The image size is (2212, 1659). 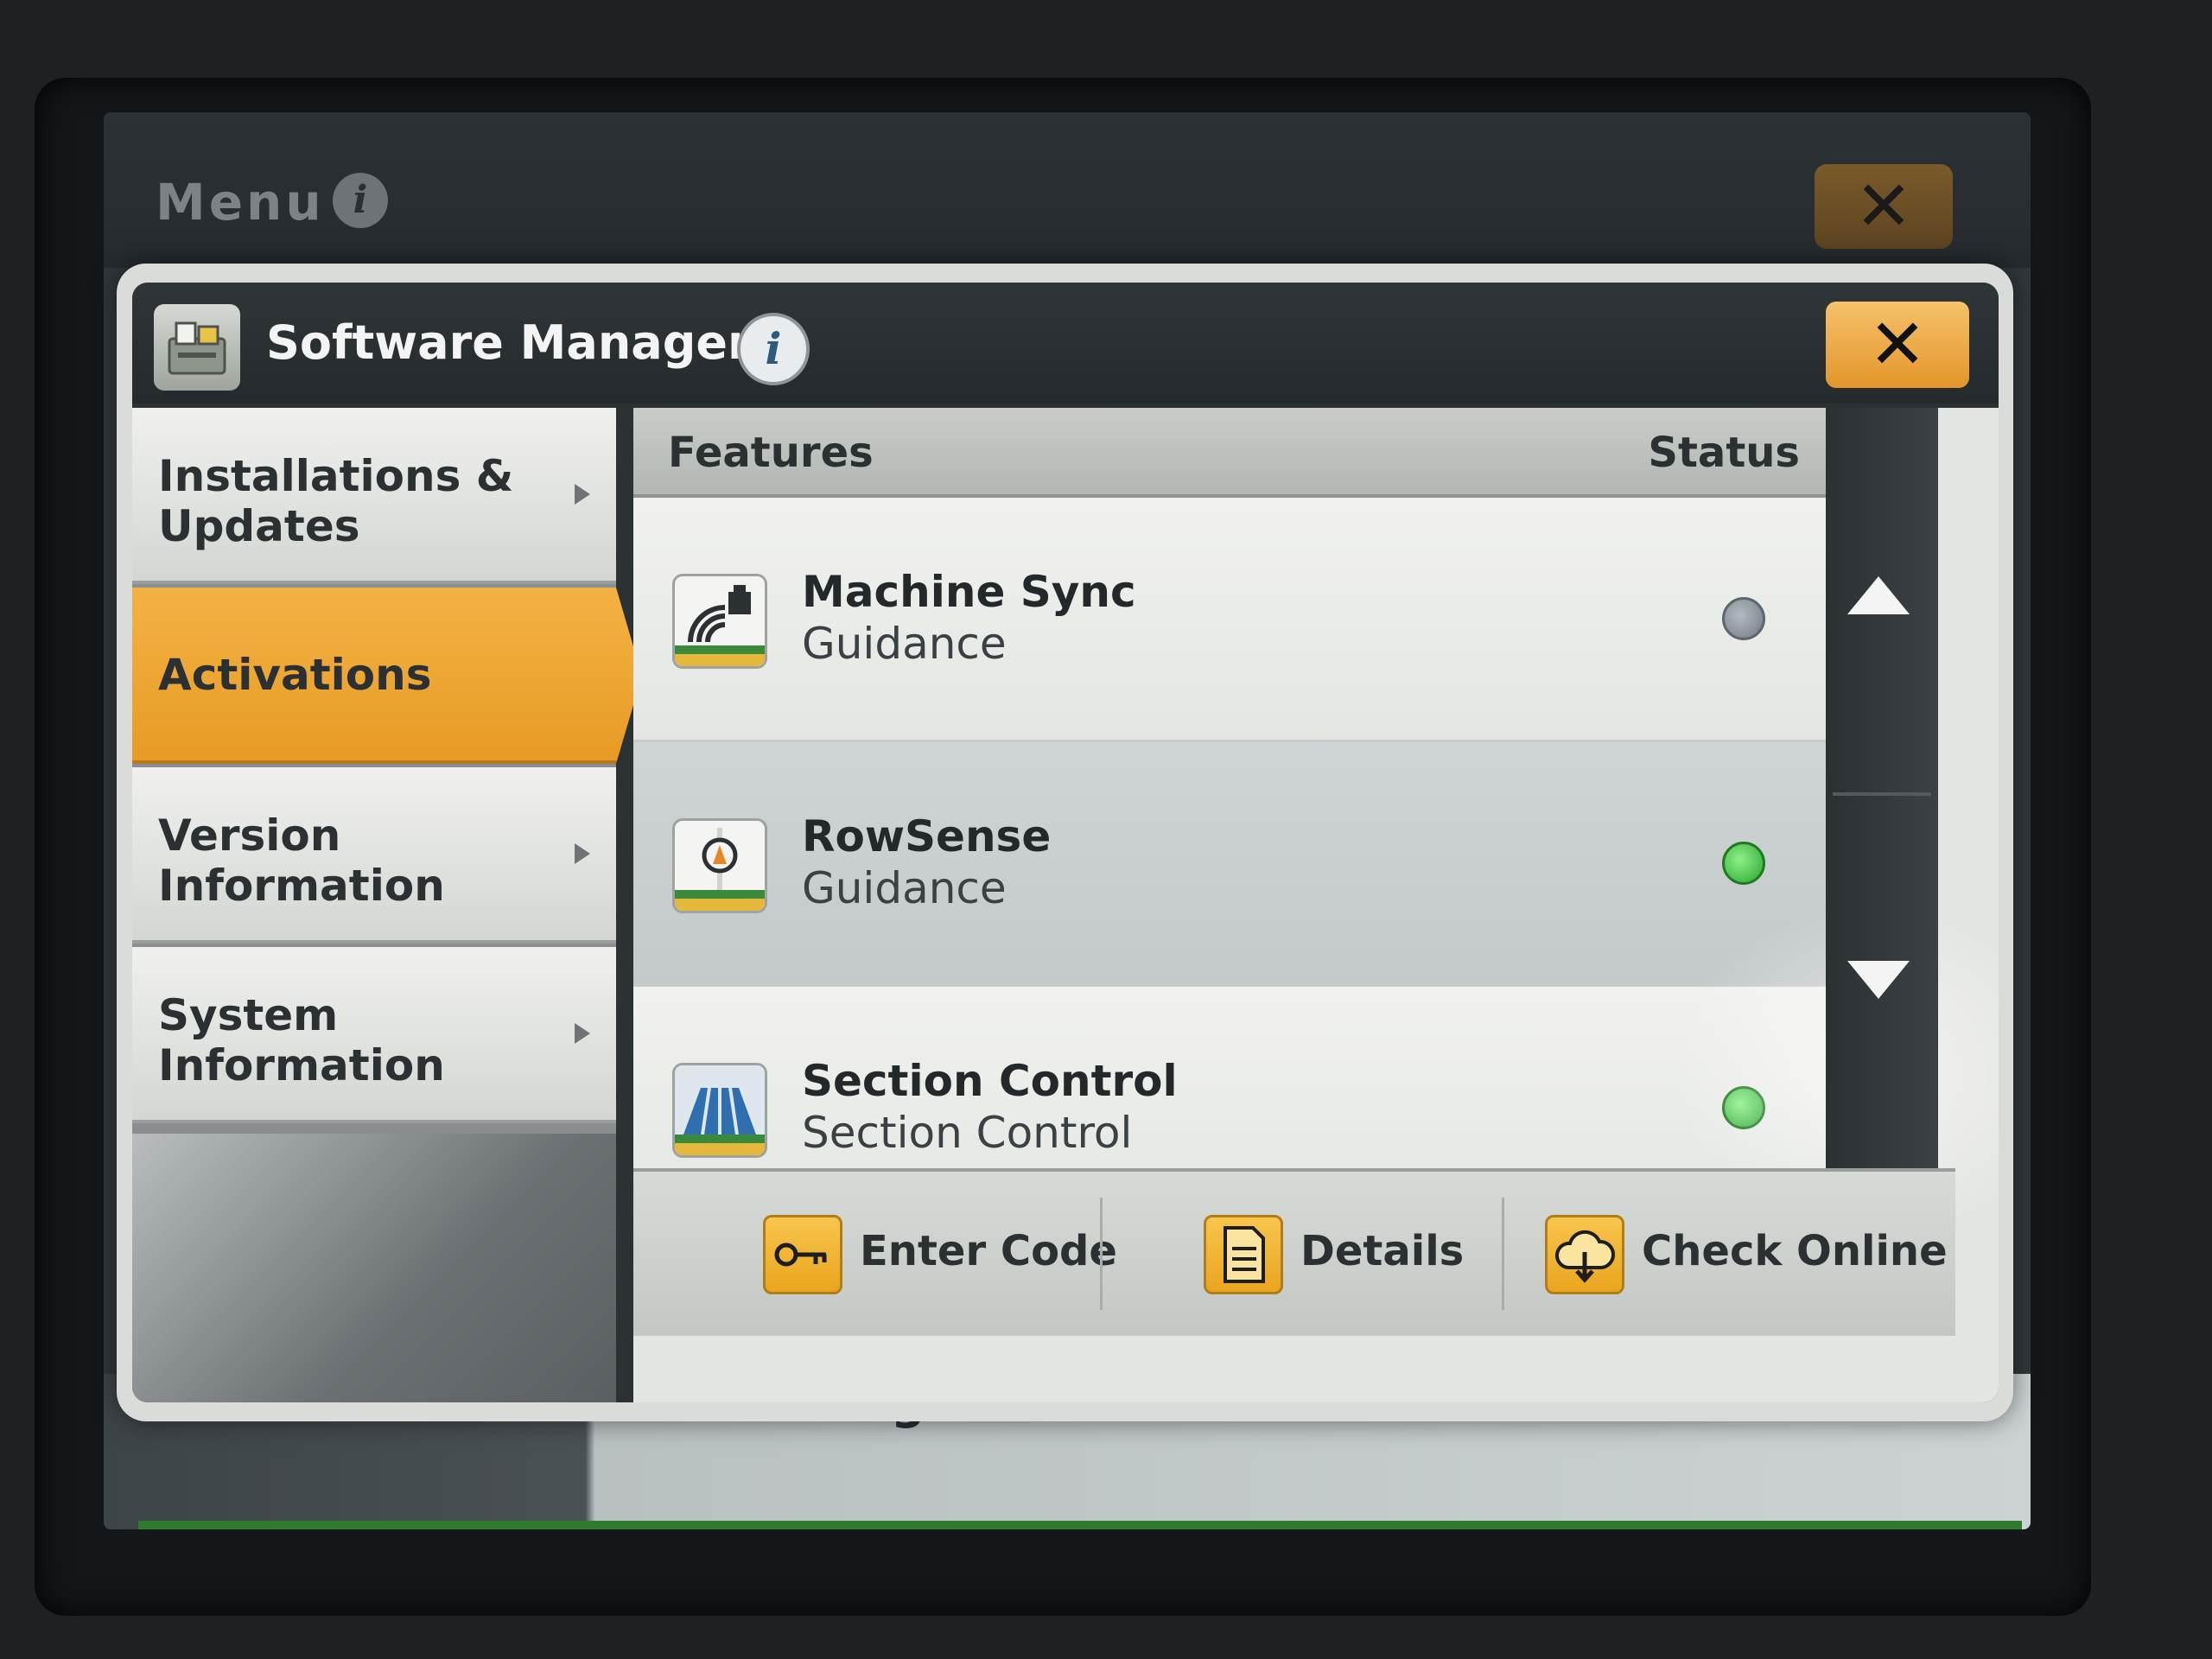 What do you see at coordinates (295, 675) in the screenshot?
I see `sidebar-item-label: Activations` at bounding box center [295, 675].